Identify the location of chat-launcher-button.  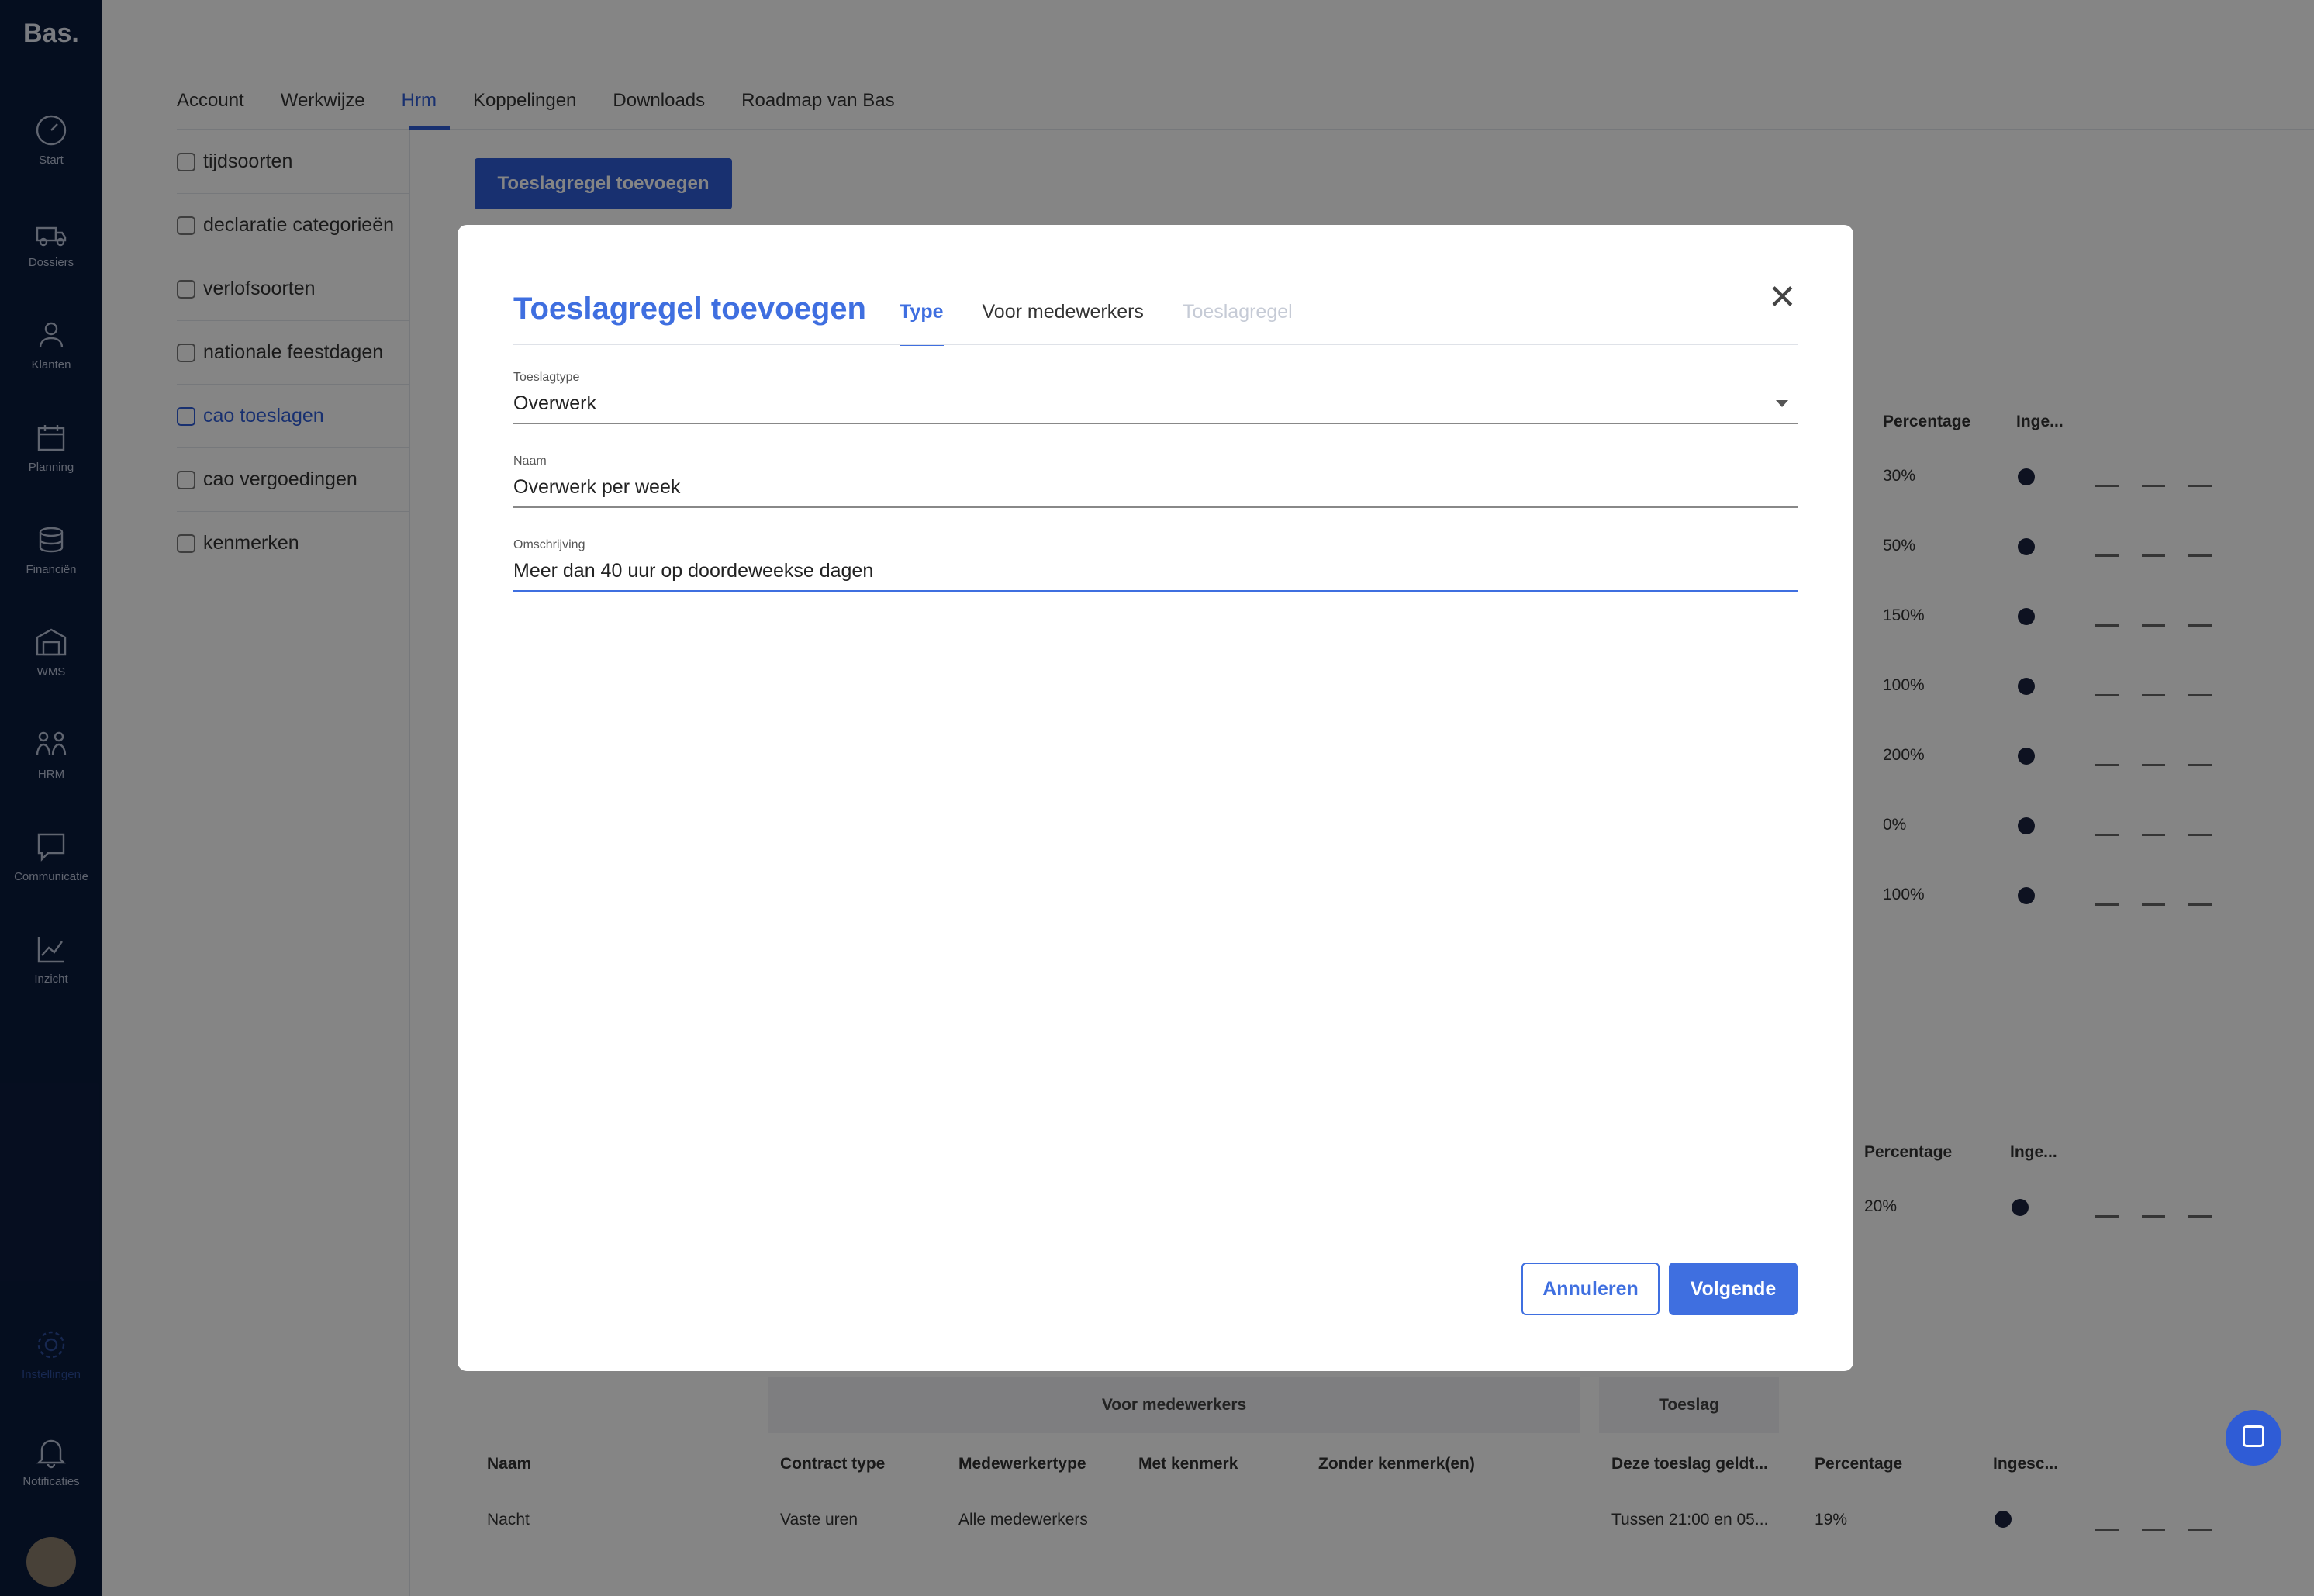
(2253, 1438).